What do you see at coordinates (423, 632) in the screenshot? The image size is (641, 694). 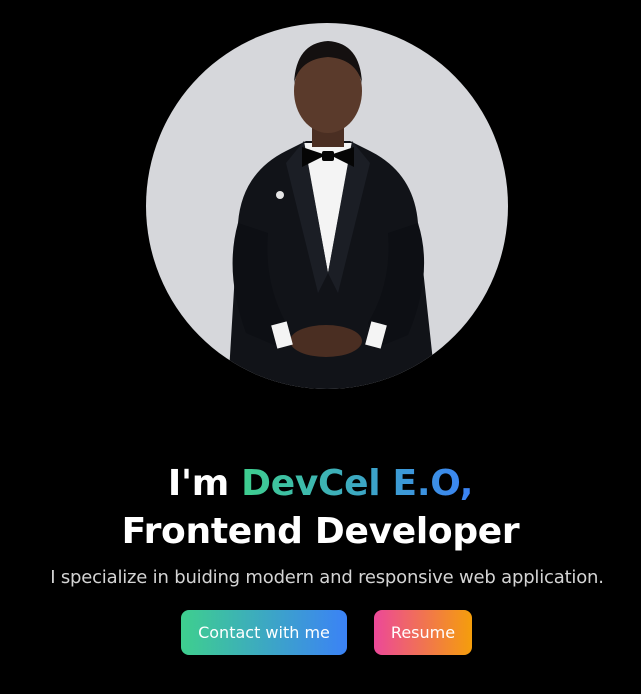 I see `resume-button: Resume` at bounding box center [423, 632].